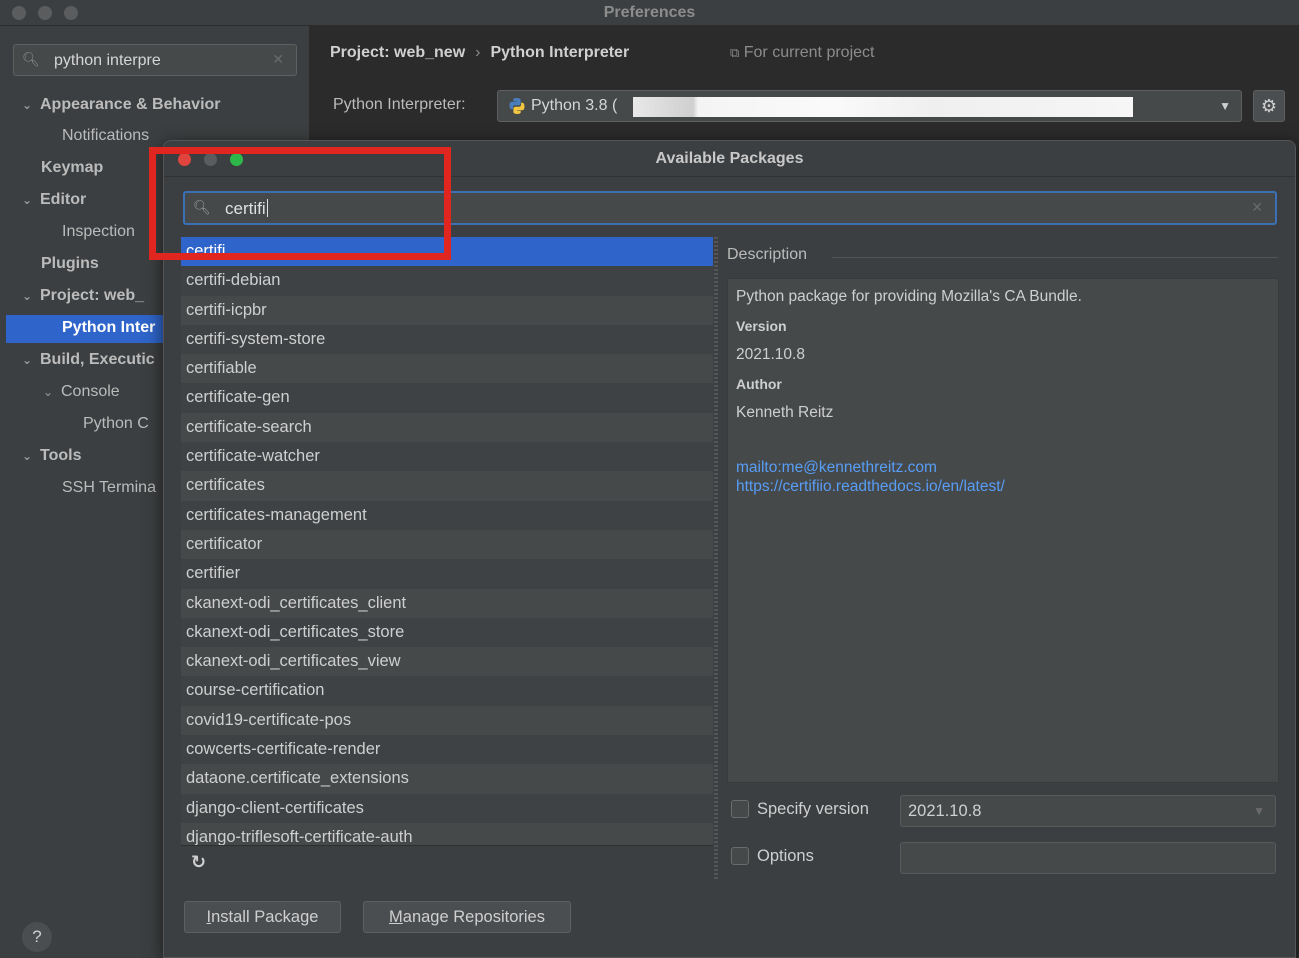 The image size is (1299, 958). Describe the element at coordinates (130, 104) in the screenshot. I see `sidebar-item-label: Appearance & Behavior` at that location.